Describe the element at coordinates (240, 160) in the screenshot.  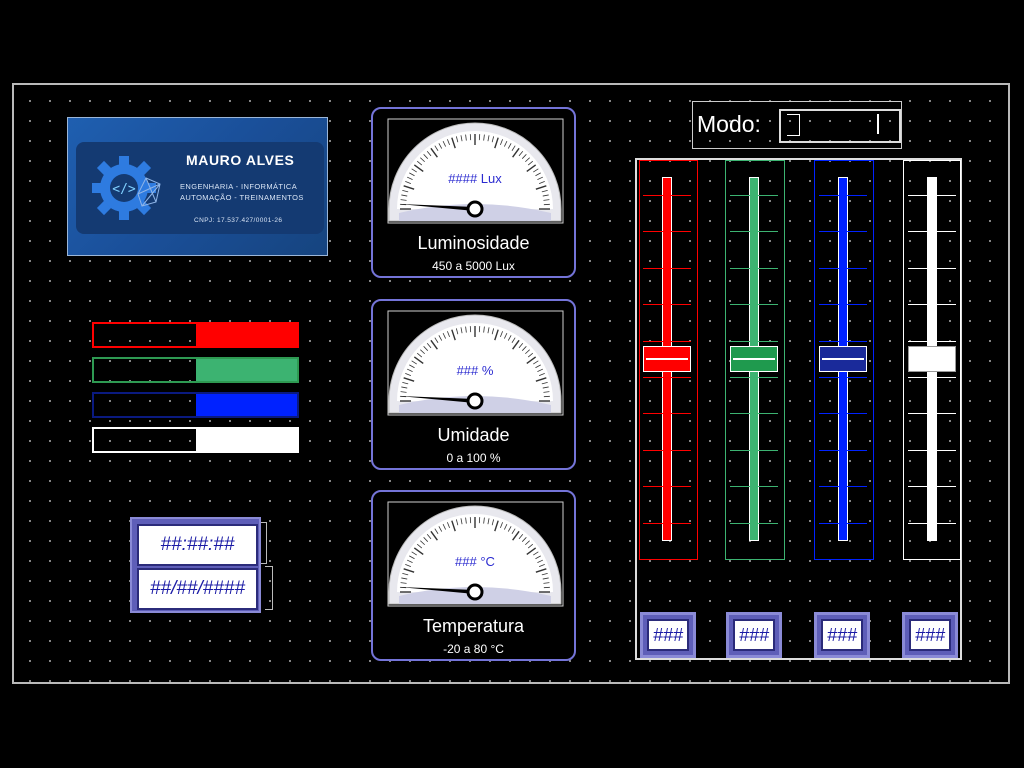
I see `logo-title: MAURO ALVES` at that location.